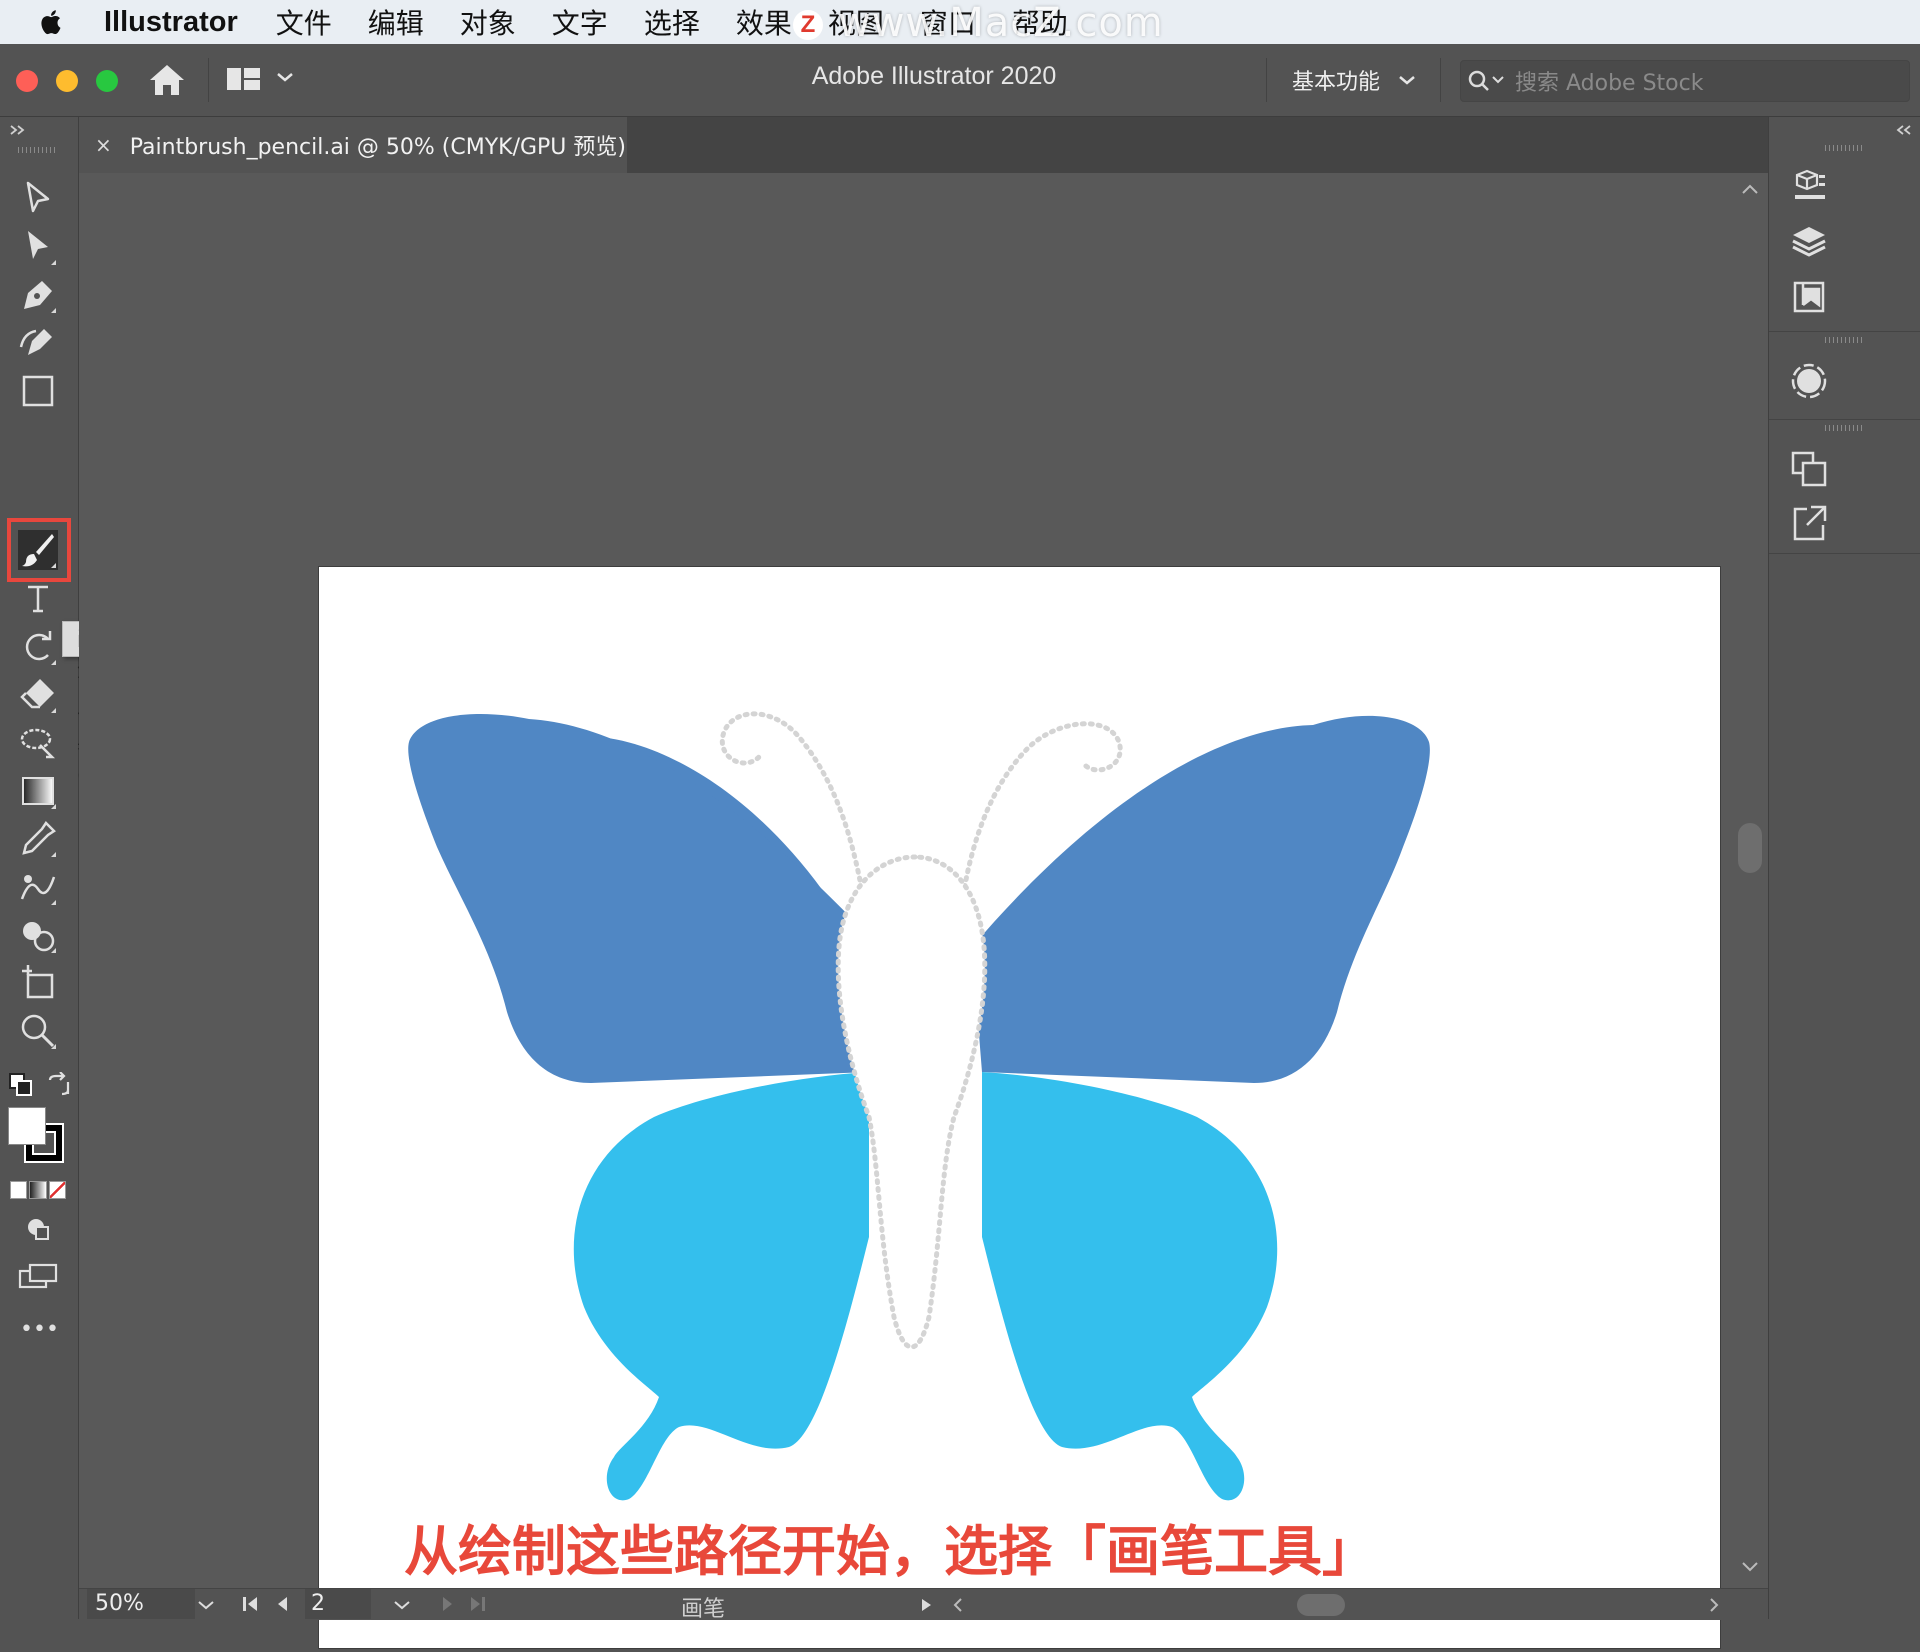  I want to click on lower-right-wing, so click(1130, 1286).